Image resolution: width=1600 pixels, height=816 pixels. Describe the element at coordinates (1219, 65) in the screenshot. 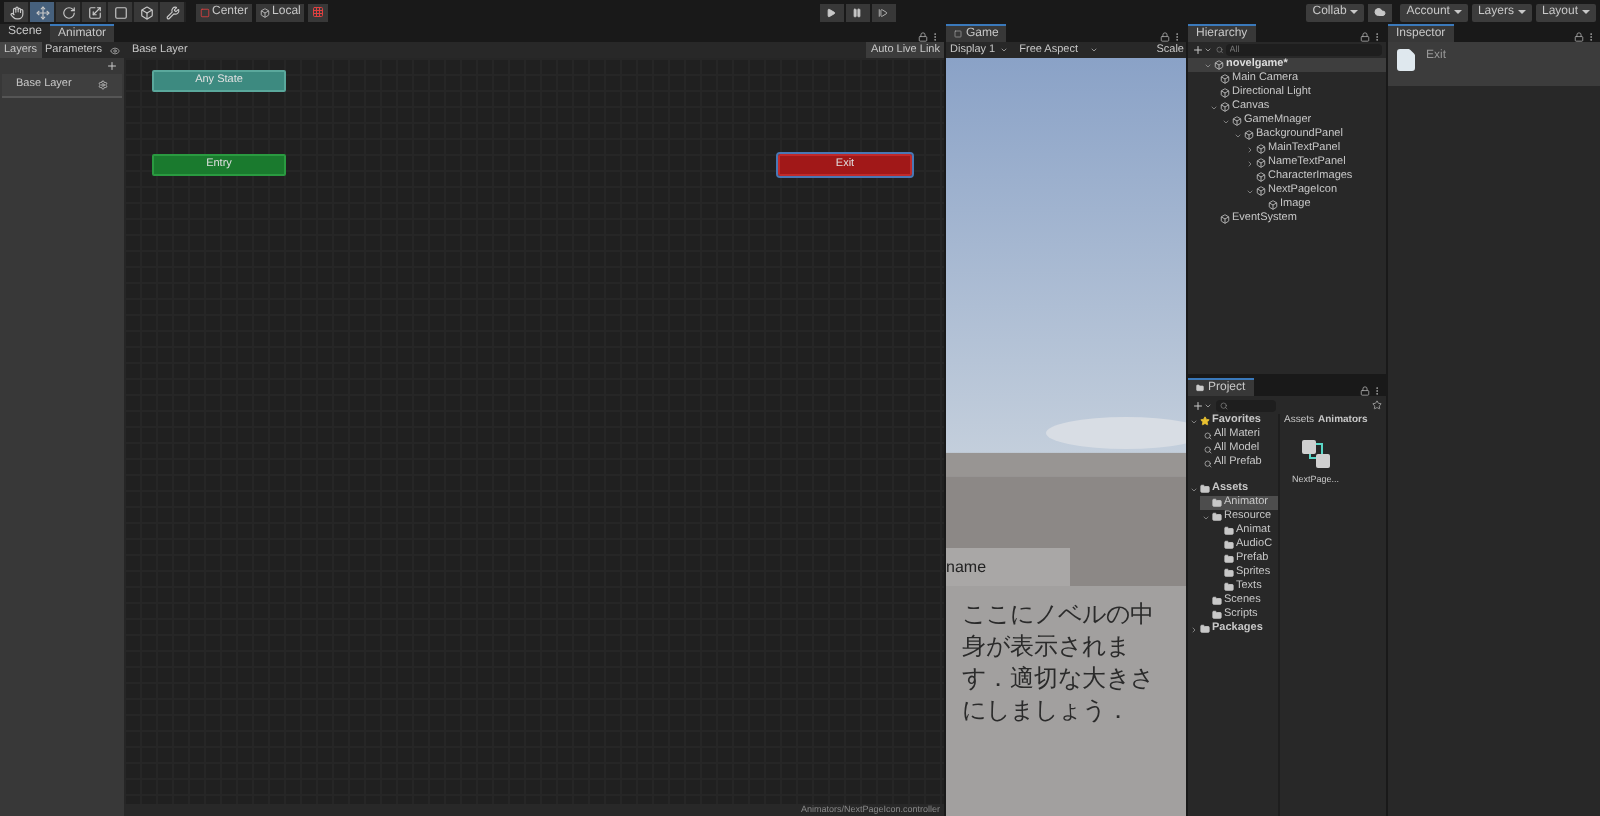

I see `scene-icon` at that location.